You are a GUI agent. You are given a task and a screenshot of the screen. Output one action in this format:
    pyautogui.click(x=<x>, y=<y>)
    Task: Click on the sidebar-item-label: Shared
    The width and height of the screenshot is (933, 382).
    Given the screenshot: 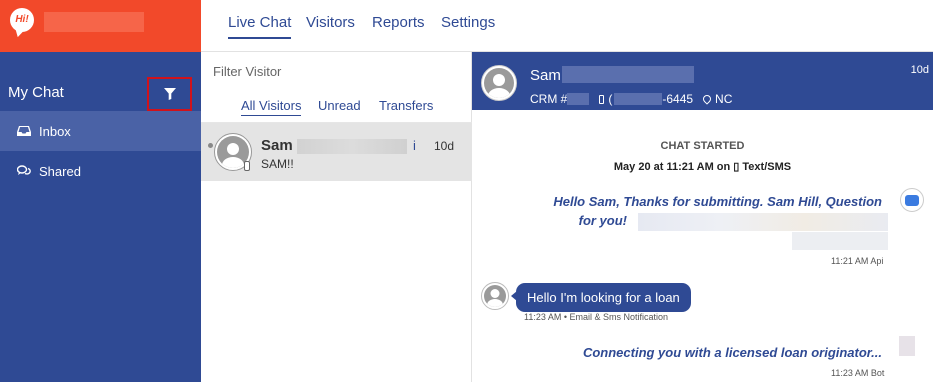 What is the action you would take?
    pyautogui.click(x=60, y=171)
    